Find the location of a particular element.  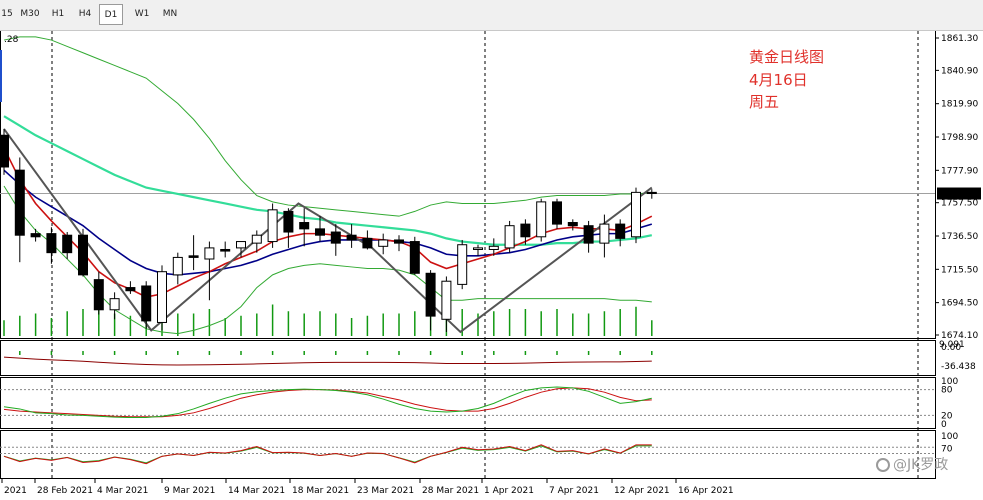

annotation-weekday: 周五 is located at coordinates (764, 102).